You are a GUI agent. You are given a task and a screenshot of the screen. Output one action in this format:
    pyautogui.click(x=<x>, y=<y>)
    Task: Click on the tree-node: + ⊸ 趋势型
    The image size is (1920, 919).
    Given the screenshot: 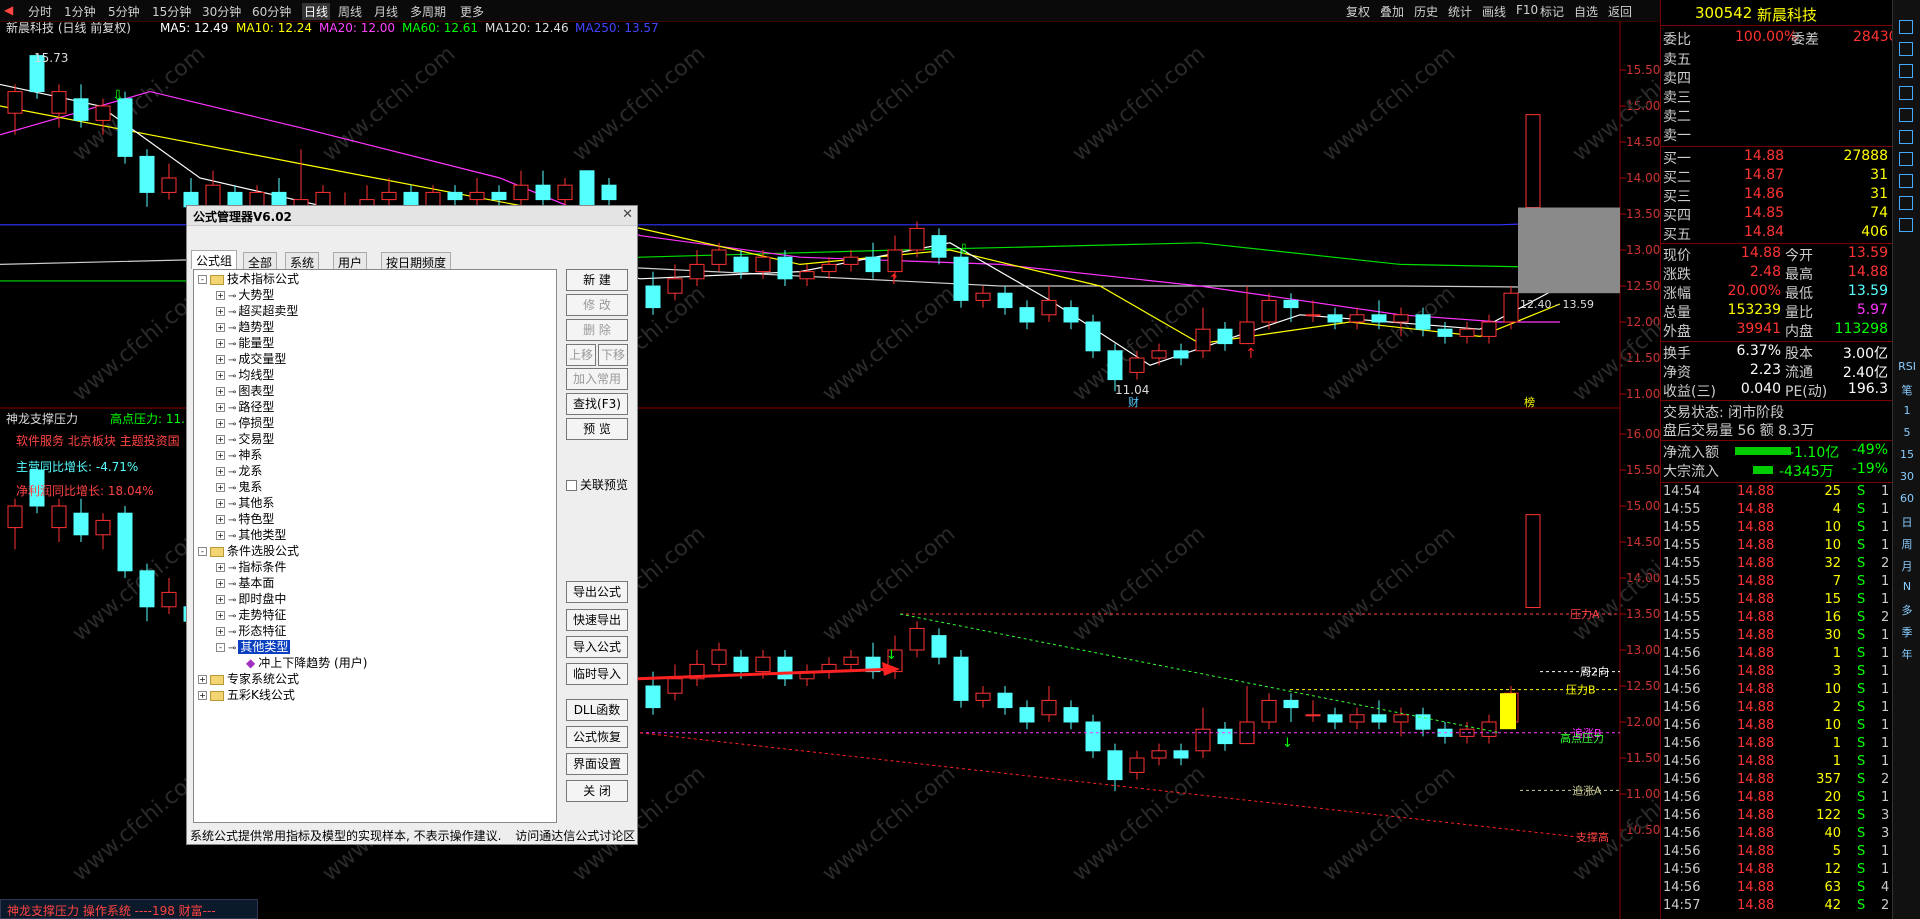 What is the action you would take?
    pyautogui.click(x=245, y=327)
    